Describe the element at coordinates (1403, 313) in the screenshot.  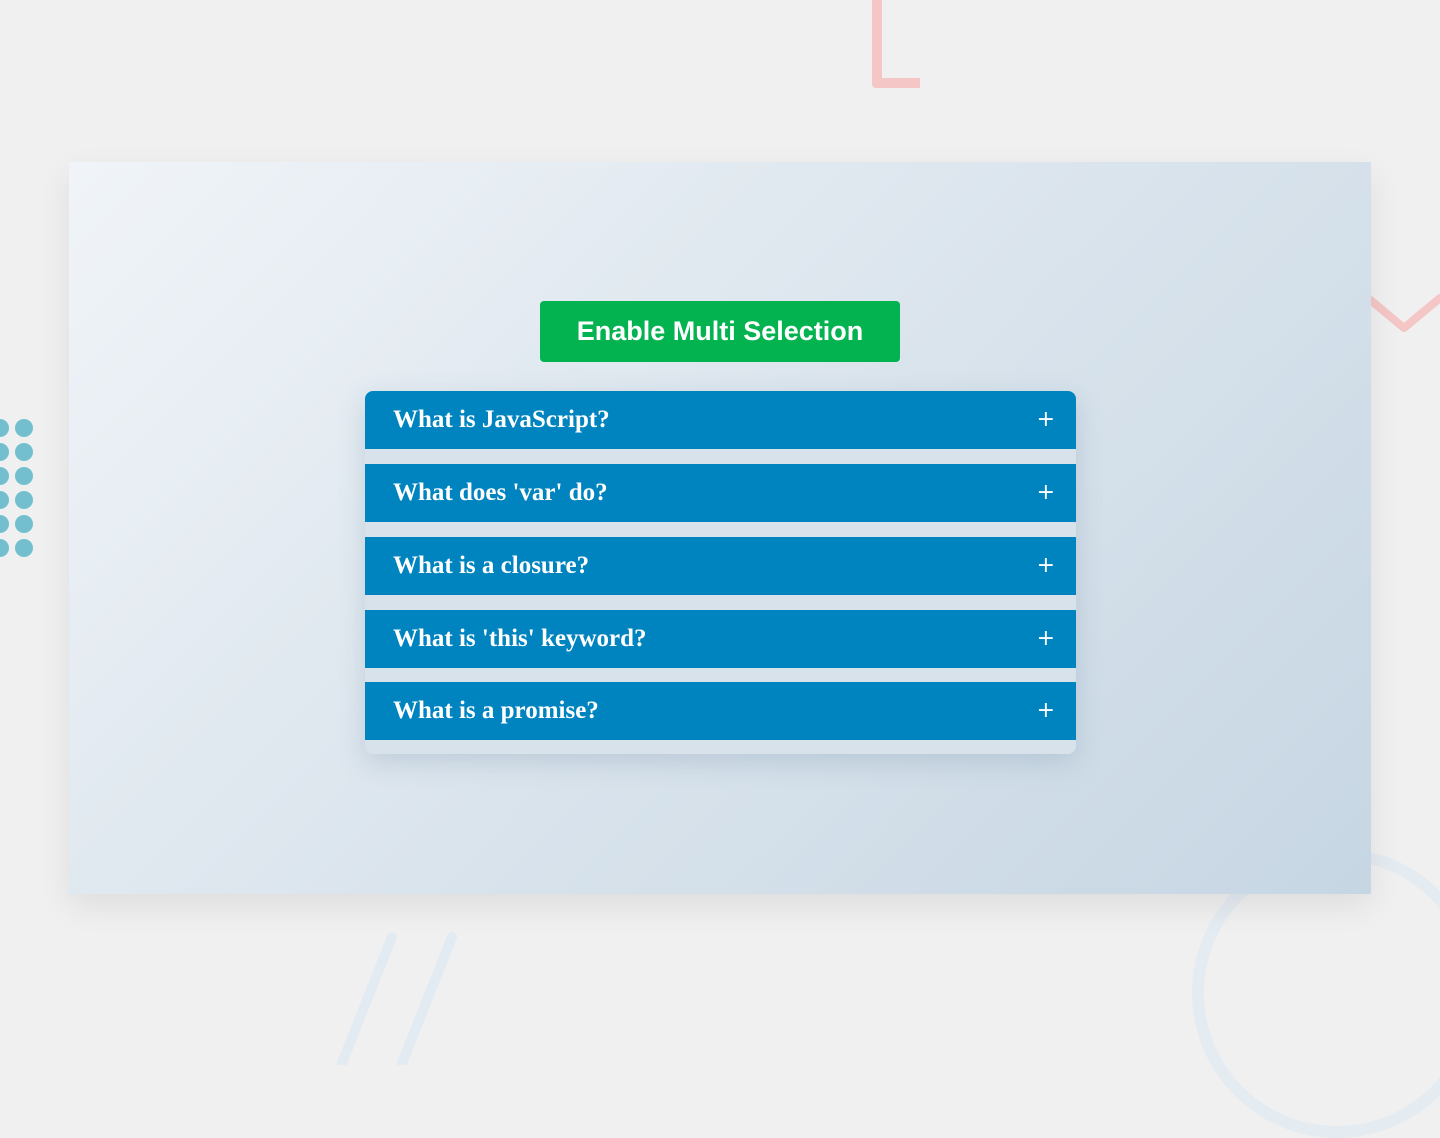
I see `decorative-zigzag` at that location.